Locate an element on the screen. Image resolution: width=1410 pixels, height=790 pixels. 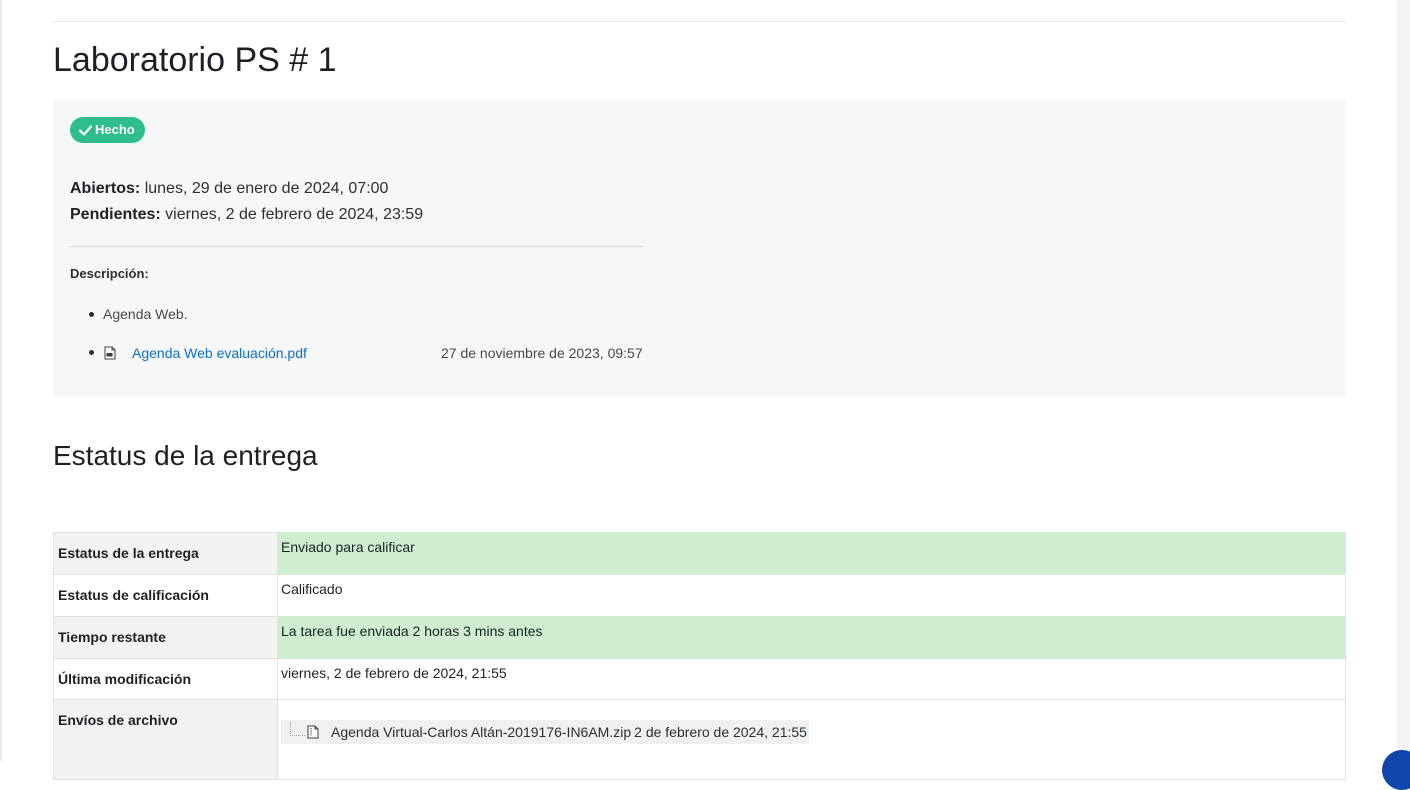
due-date-value: viernes, 2 de febrero de 2024, 23:59 is located at coordinates (294, 214).